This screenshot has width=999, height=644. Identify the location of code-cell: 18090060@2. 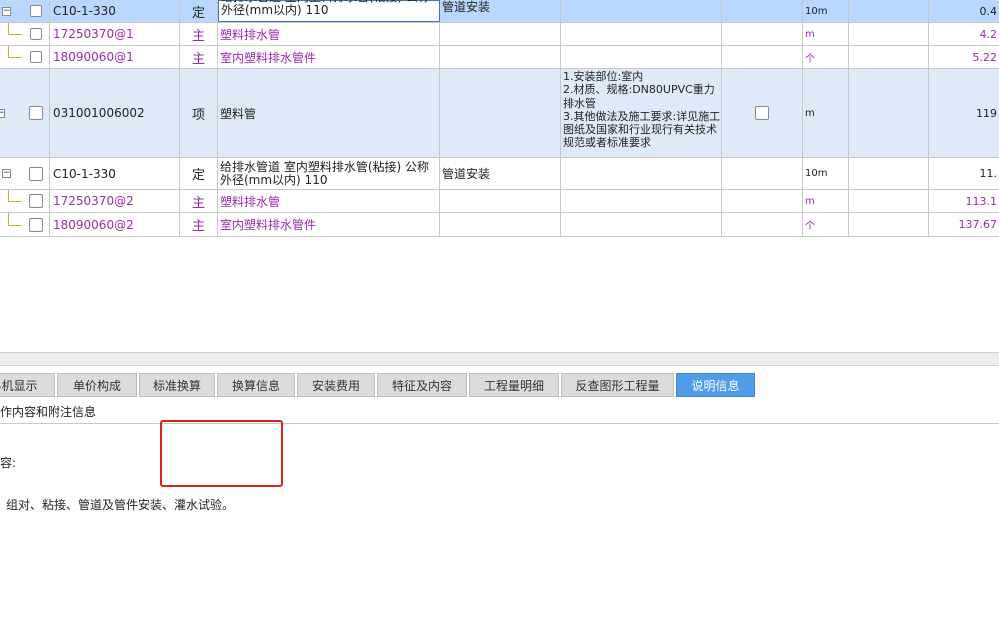
(115, 224).